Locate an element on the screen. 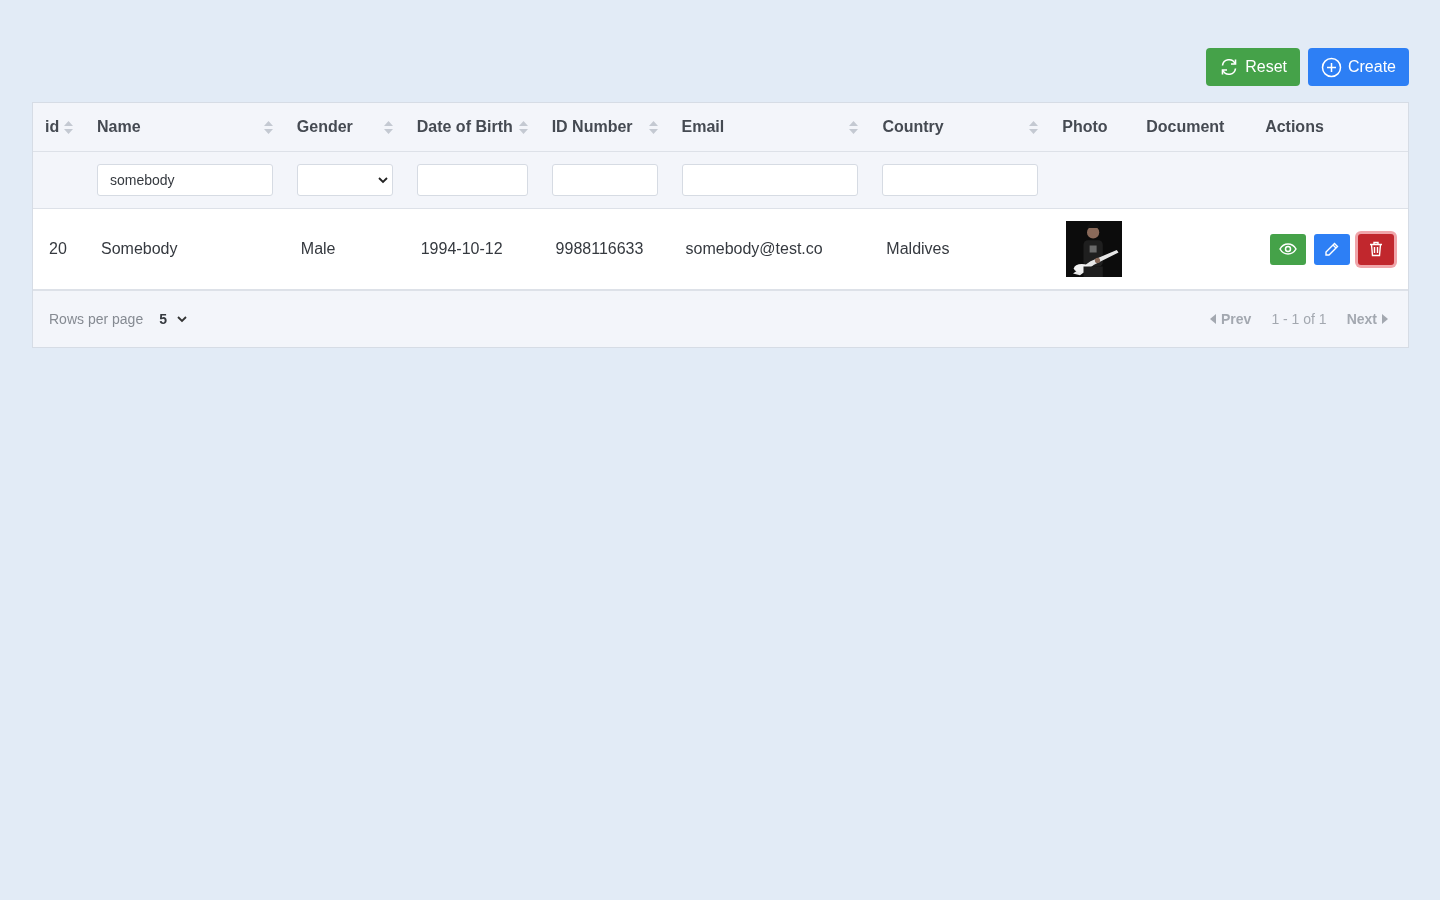 This screenshot has width=1440, height=900. table-cell: Maldives is located at coordinates (918, 249).